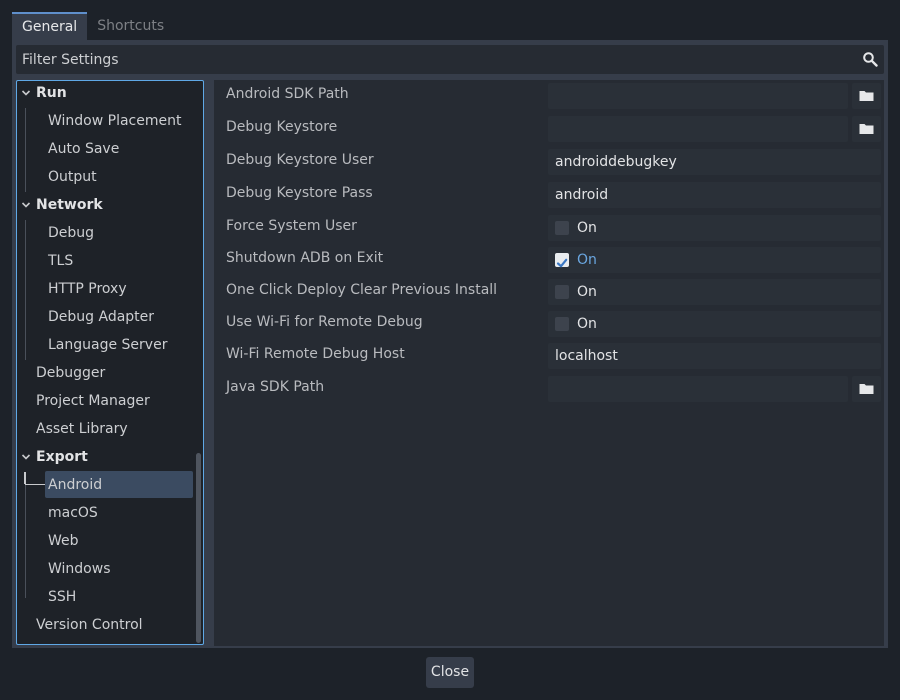  Describe the element at coordinates (282, 127) in the screenshot. I see `property-label-debug-keystore: Debug Keystore` at that location.